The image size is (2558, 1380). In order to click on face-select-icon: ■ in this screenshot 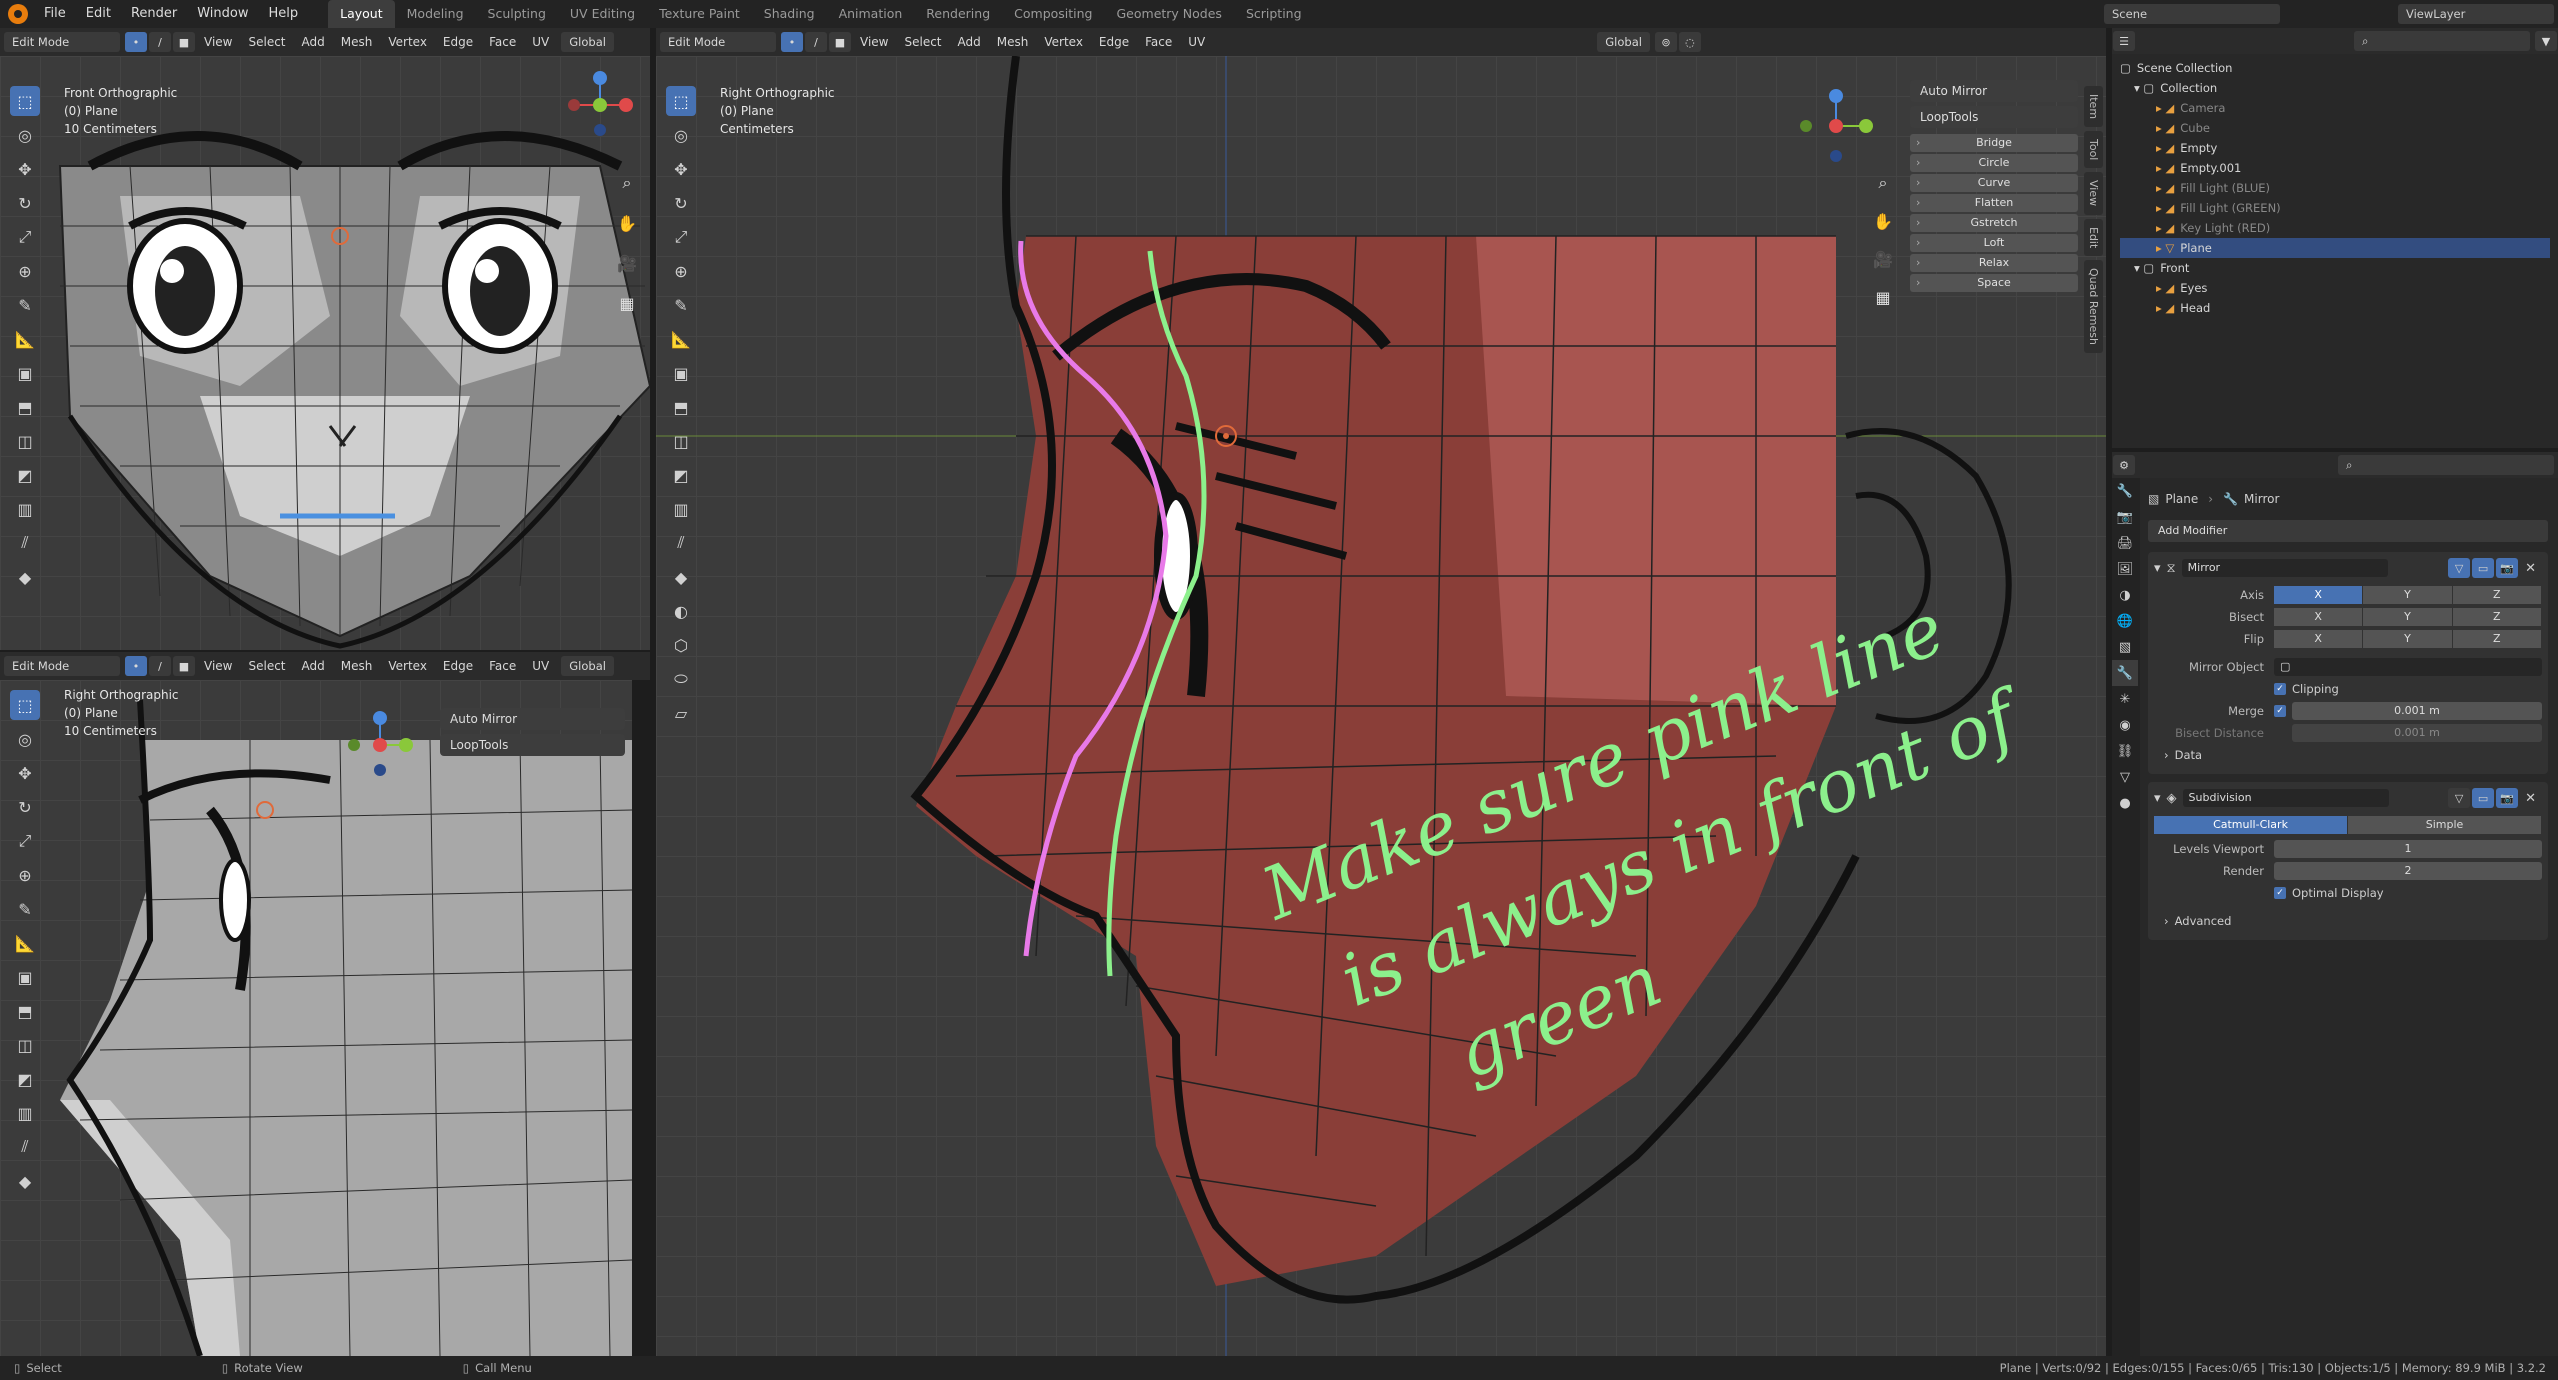, I will do `click(184, 42)`.